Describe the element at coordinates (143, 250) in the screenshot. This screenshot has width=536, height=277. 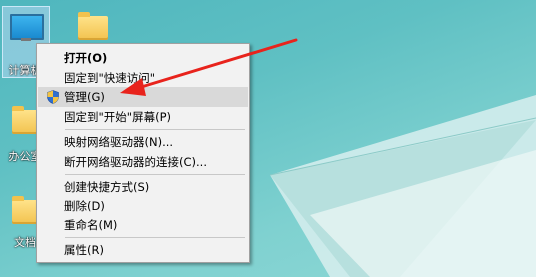
I see `menu-item-properties: 属性(R)` at that location.